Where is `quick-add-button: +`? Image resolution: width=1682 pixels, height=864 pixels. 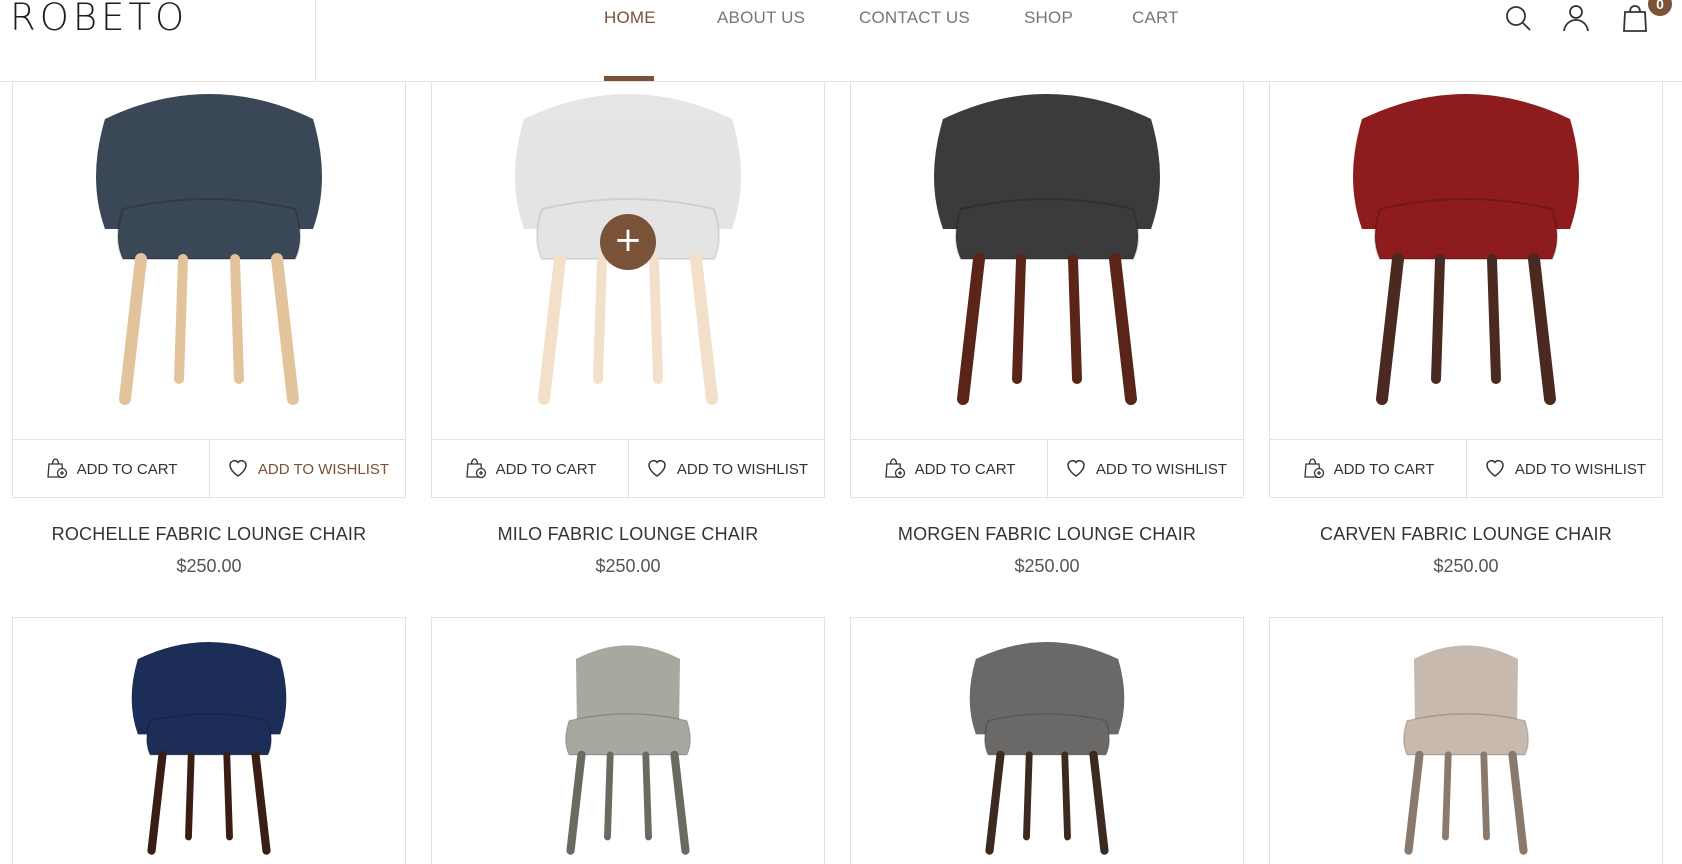 quick-add-button: + is located at coordinates (628, 242).